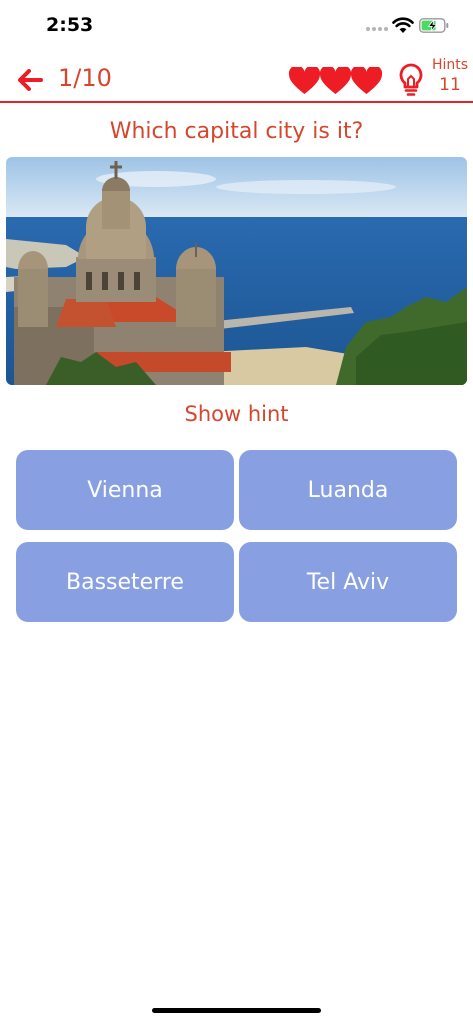 This screenshot has height=1024, width=473. What do you see at coordinates (348, 490) in the screenshot?
I see `answer-button-luanda: Luanda` at bounding box center [348, 490].